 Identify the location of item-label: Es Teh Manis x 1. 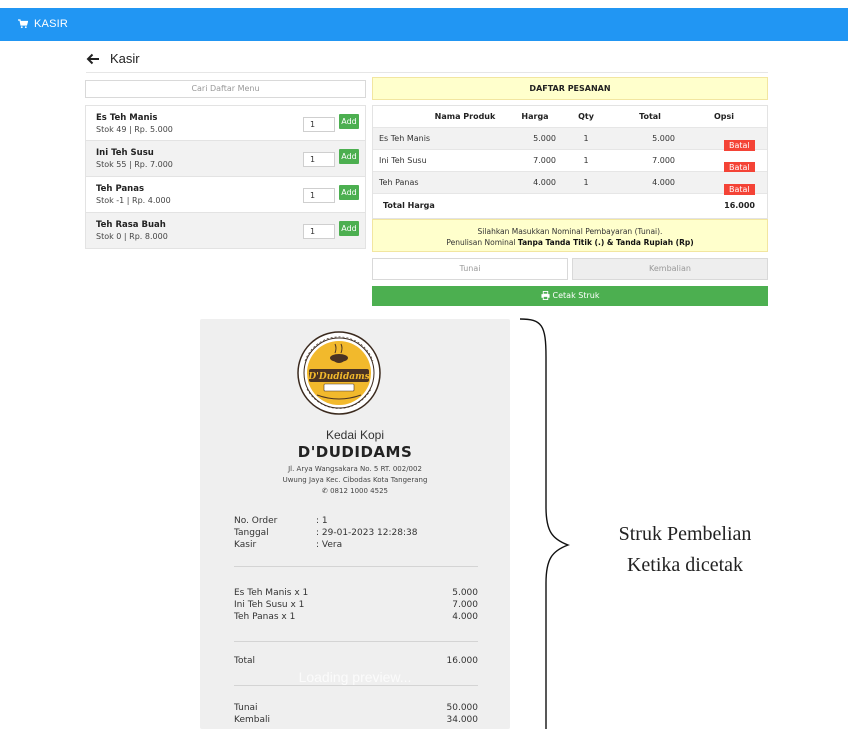
(271, 593).